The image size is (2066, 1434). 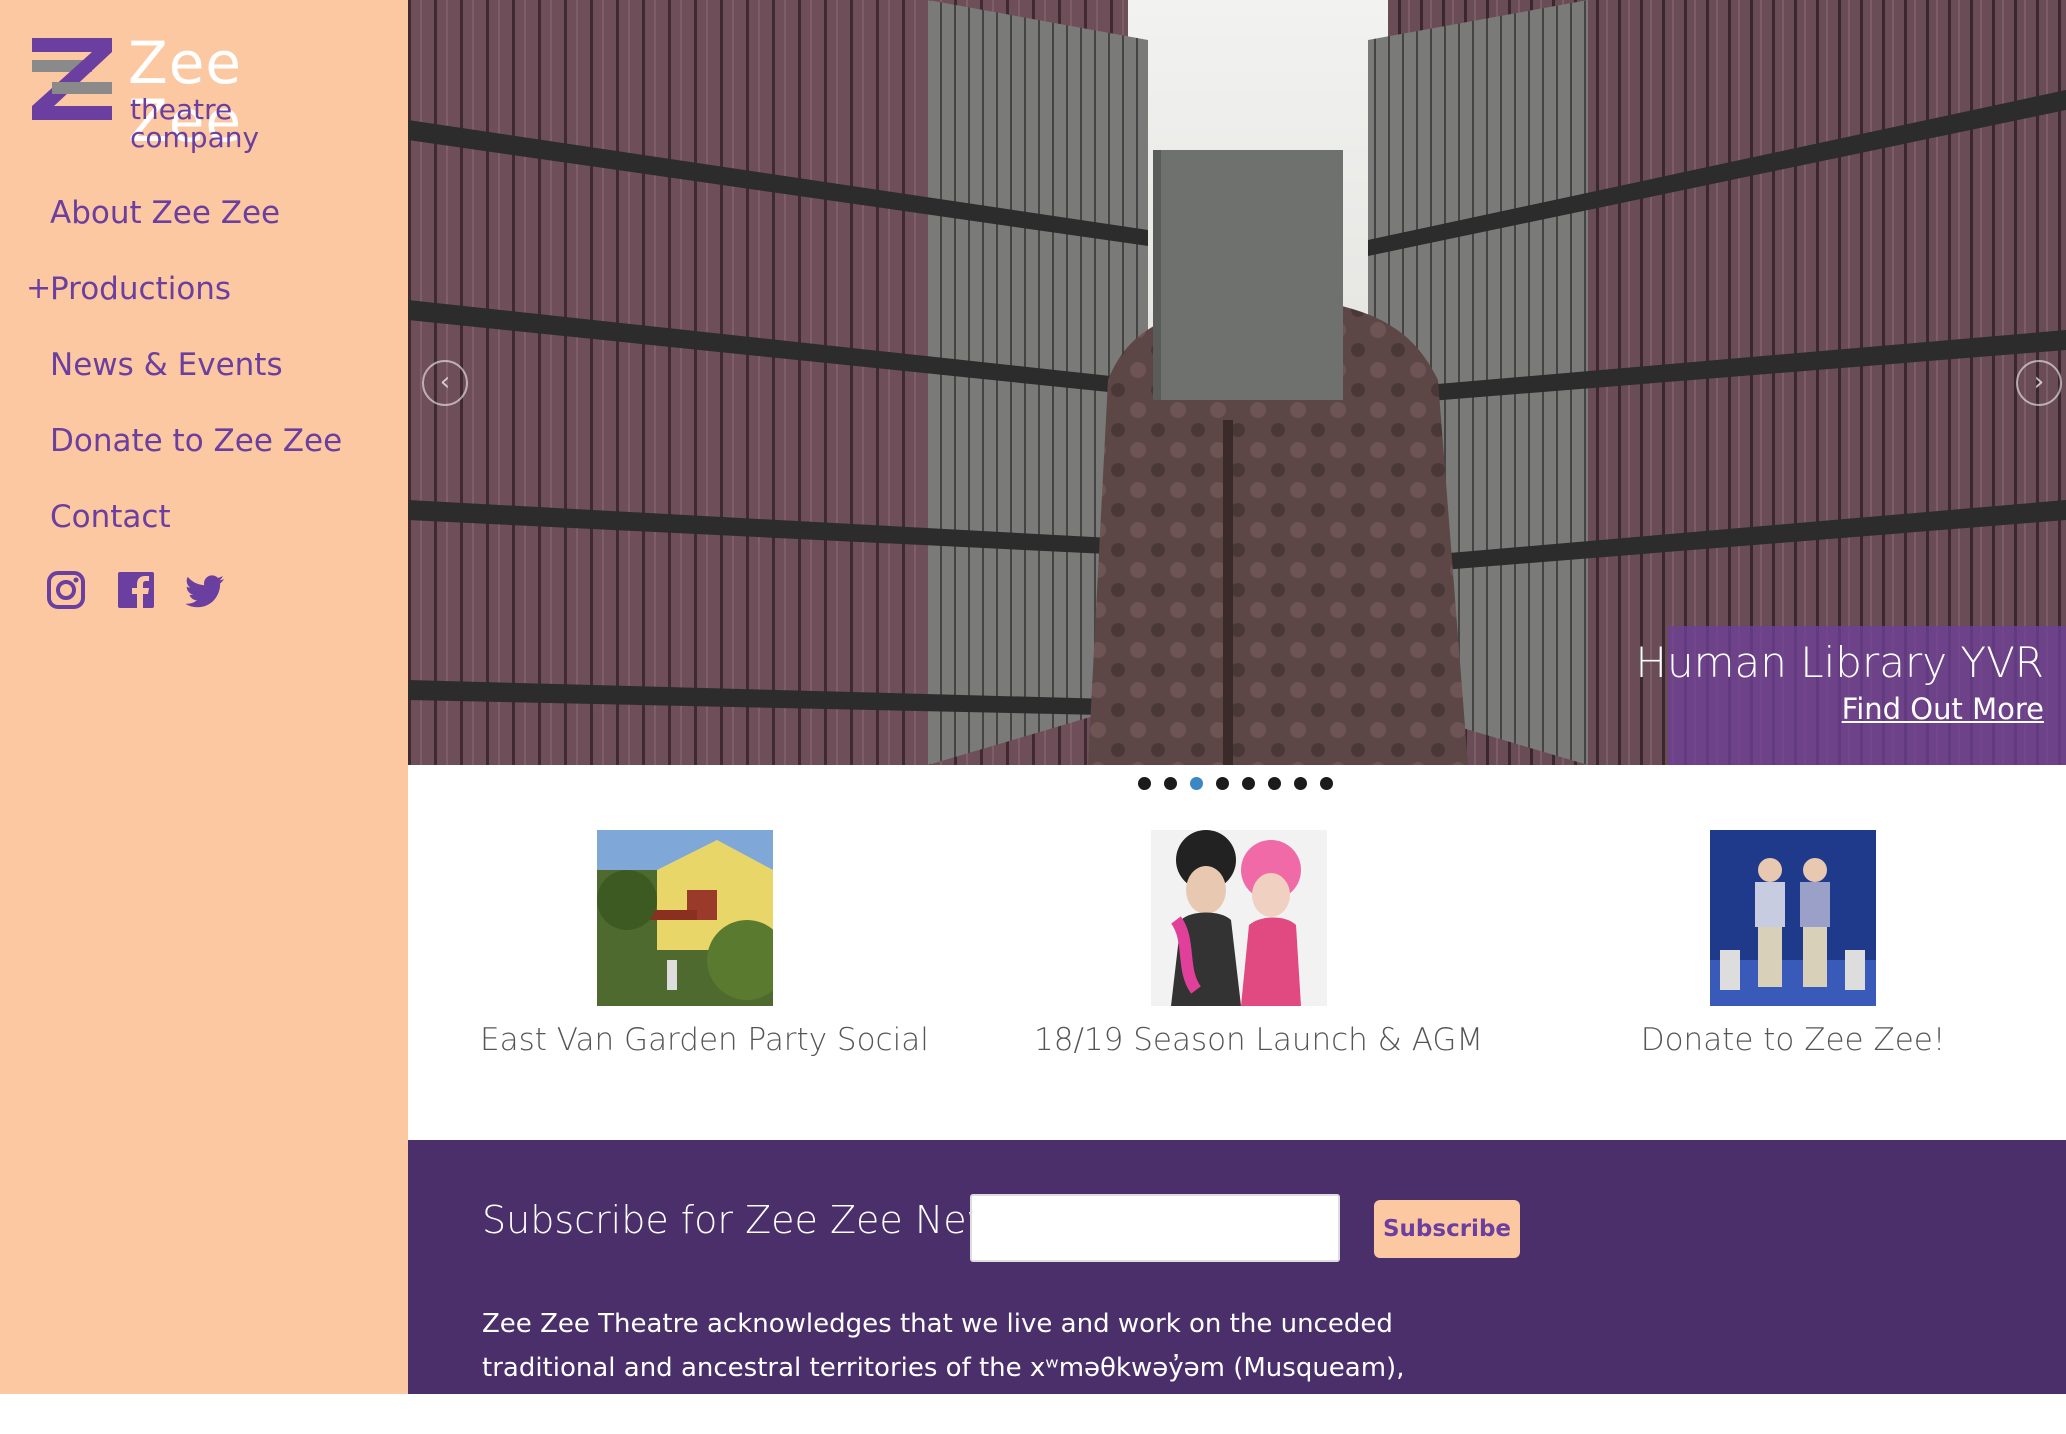 What do you see at coordinates (196, 441) in the screenshot?
I see `nav-item-label: Donate to Zee Zee` at bounding box center [196, 441].